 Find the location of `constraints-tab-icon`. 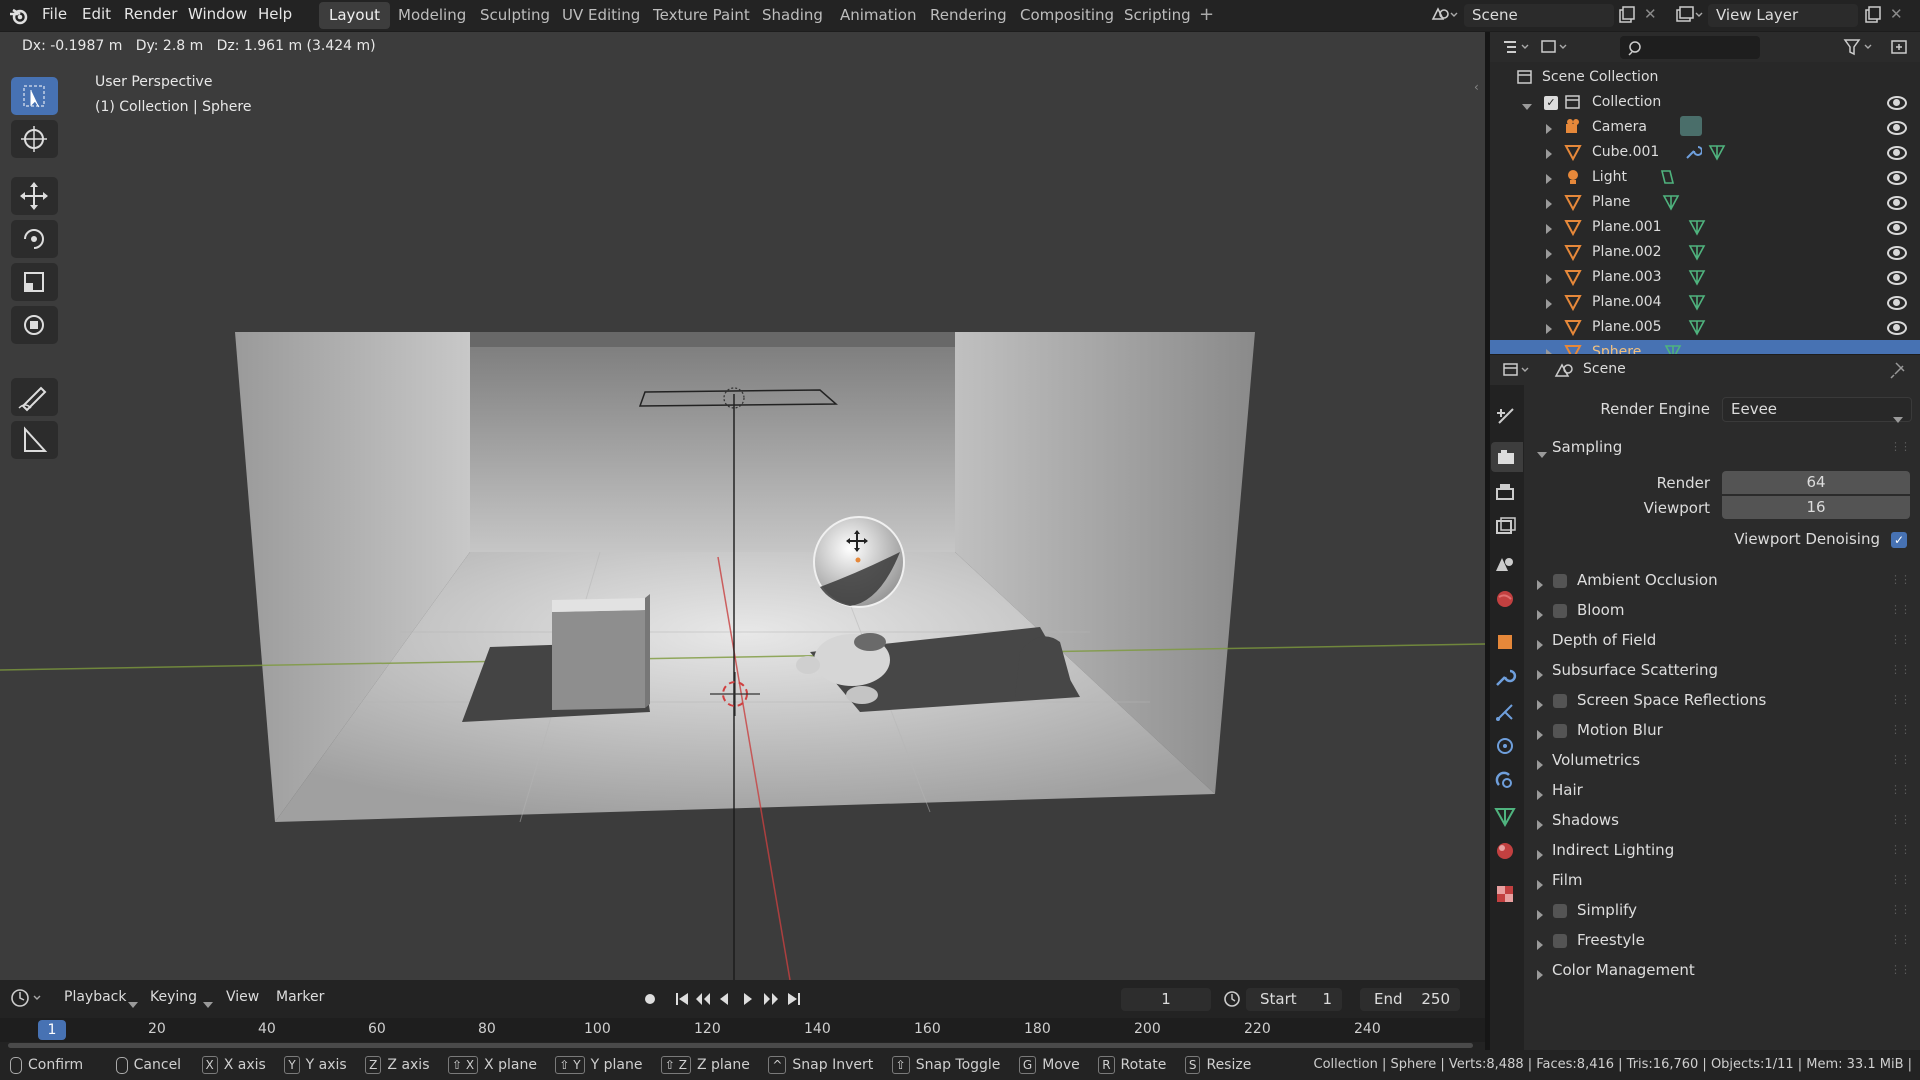

constraints-tab-icon is located at coordinates (1506, 782).